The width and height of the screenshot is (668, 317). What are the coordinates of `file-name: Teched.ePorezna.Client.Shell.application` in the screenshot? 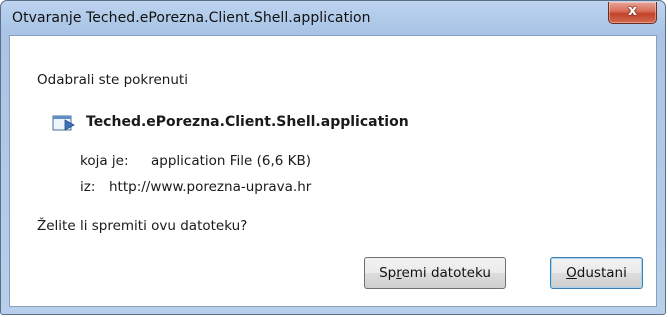 It's located at (247, 122).